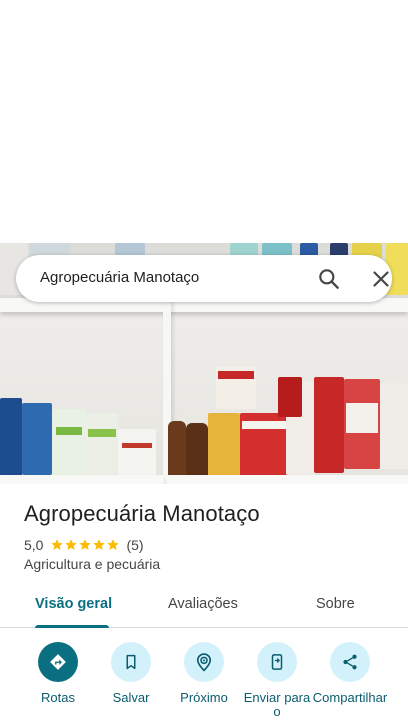  I want to click on place-title: Agropecuária Manotaço, so click(142, 513).